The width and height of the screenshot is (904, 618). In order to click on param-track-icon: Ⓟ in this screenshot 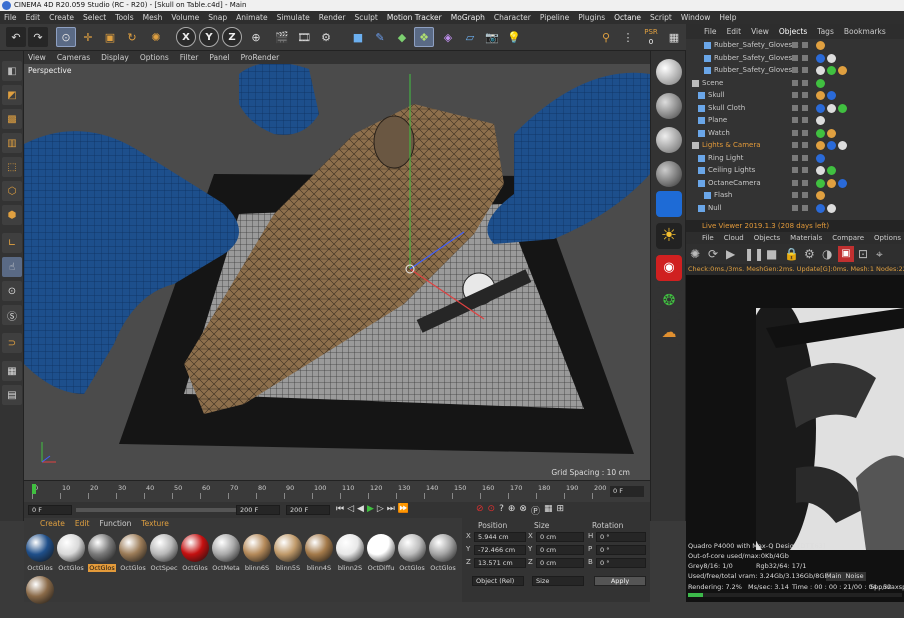, I will do `click(535, 510)`.